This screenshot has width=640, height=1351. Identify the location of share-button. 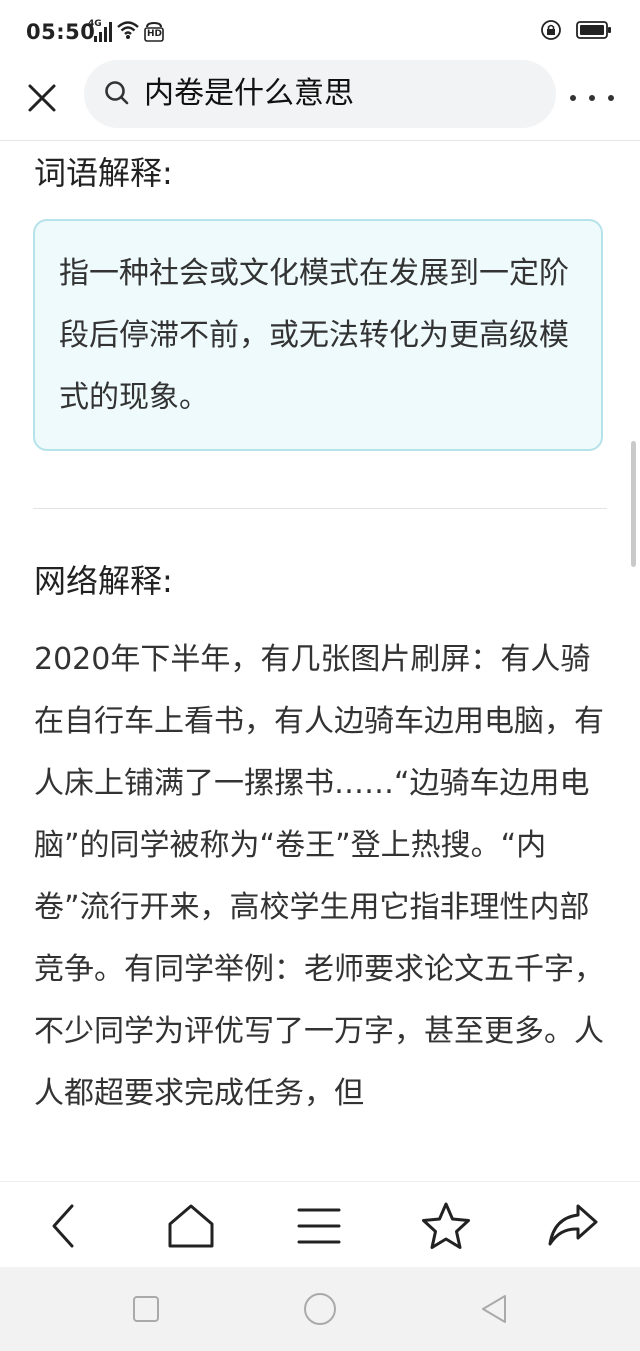
(573, 1226).